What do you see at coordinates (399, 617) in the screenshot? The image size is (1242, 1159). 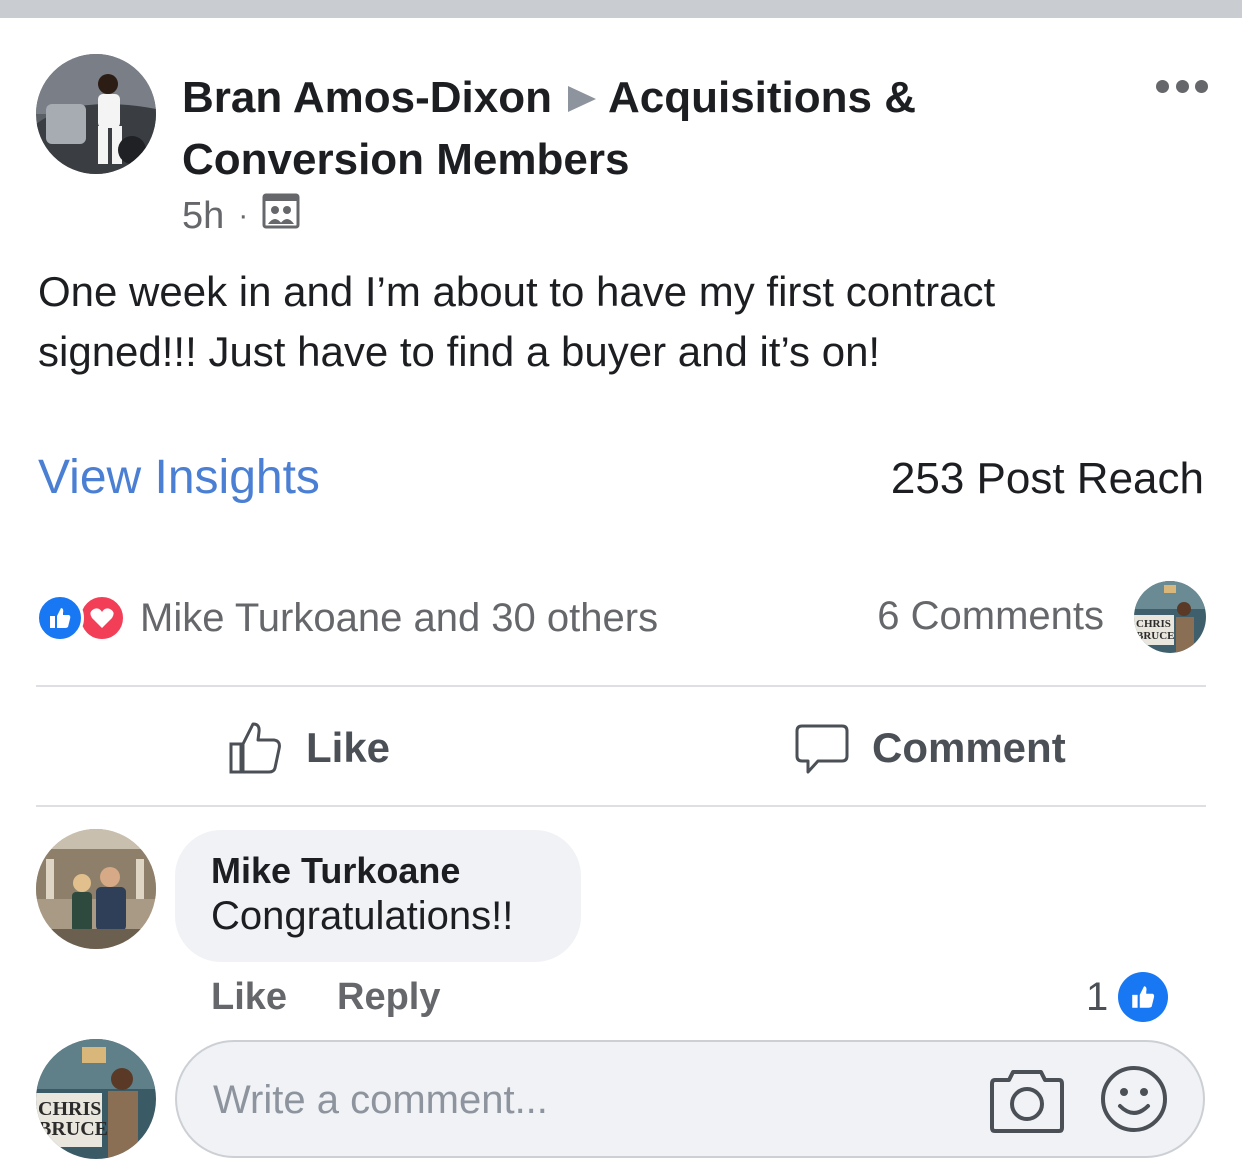 I see `reactors-names: Mike Turkoane and 30 others` at bounding box center [399, 617].